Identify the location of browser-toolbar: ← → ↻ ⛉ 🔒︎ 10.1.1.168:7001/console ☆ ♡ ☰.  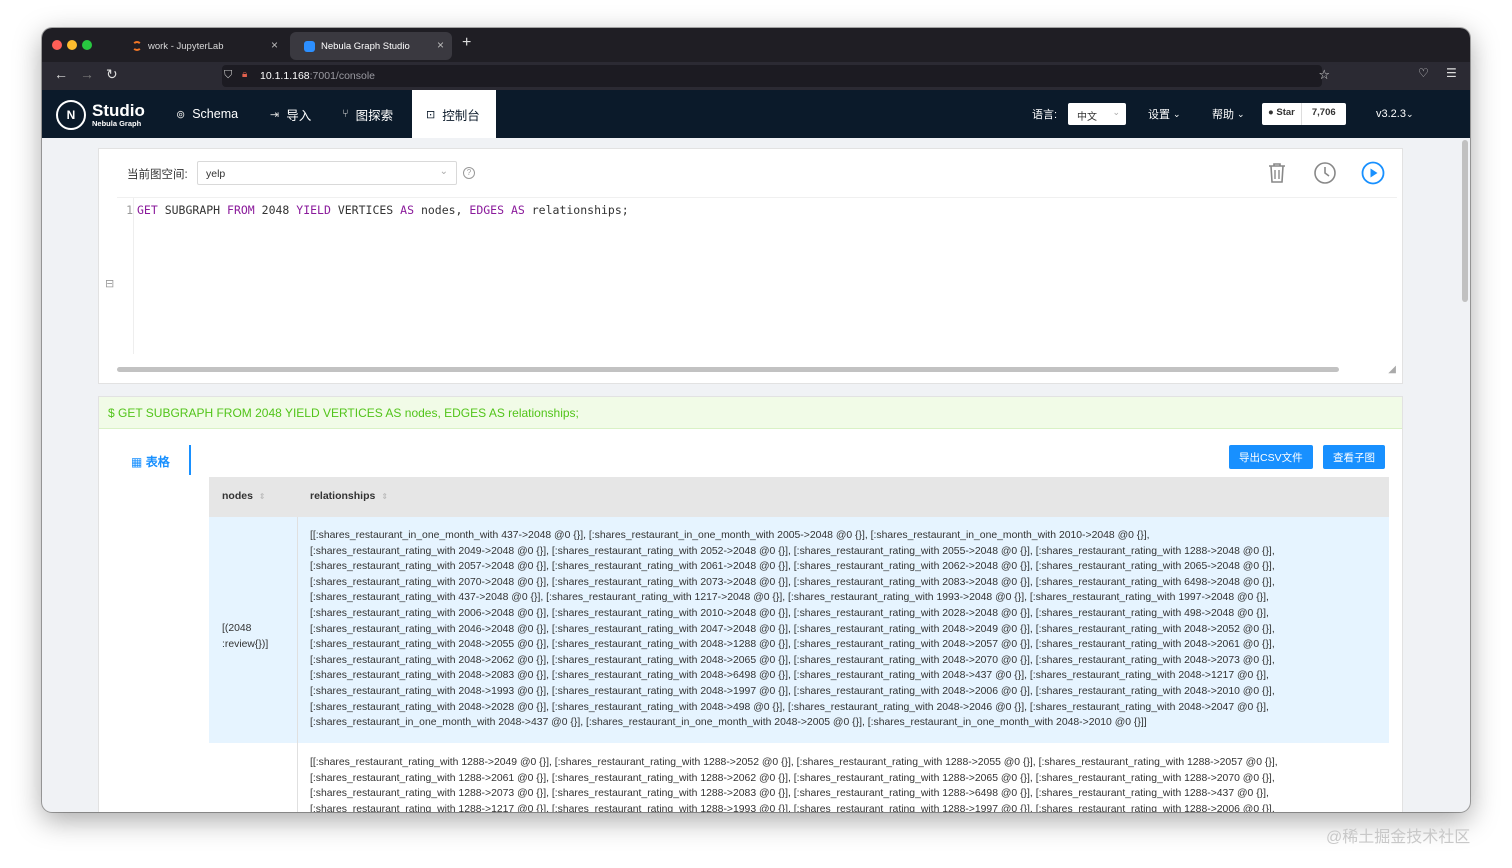
(756, 76).